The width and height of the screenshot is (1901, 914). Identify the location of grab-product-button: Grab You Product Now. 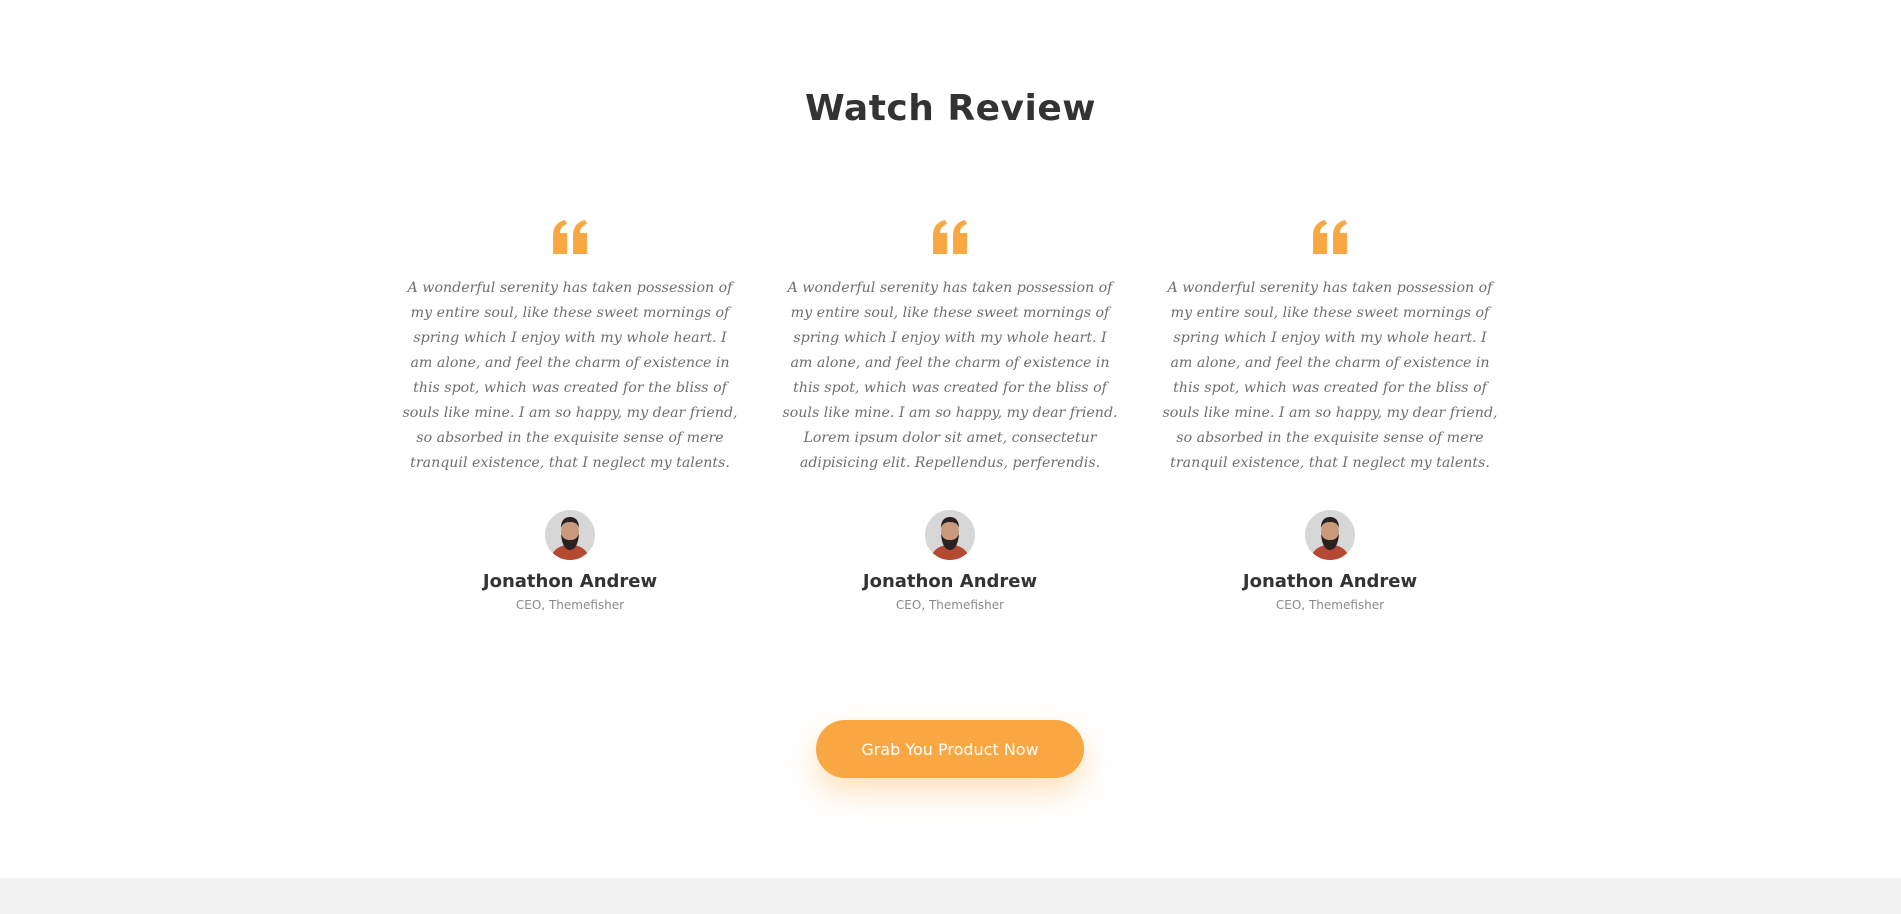
(950, 749).